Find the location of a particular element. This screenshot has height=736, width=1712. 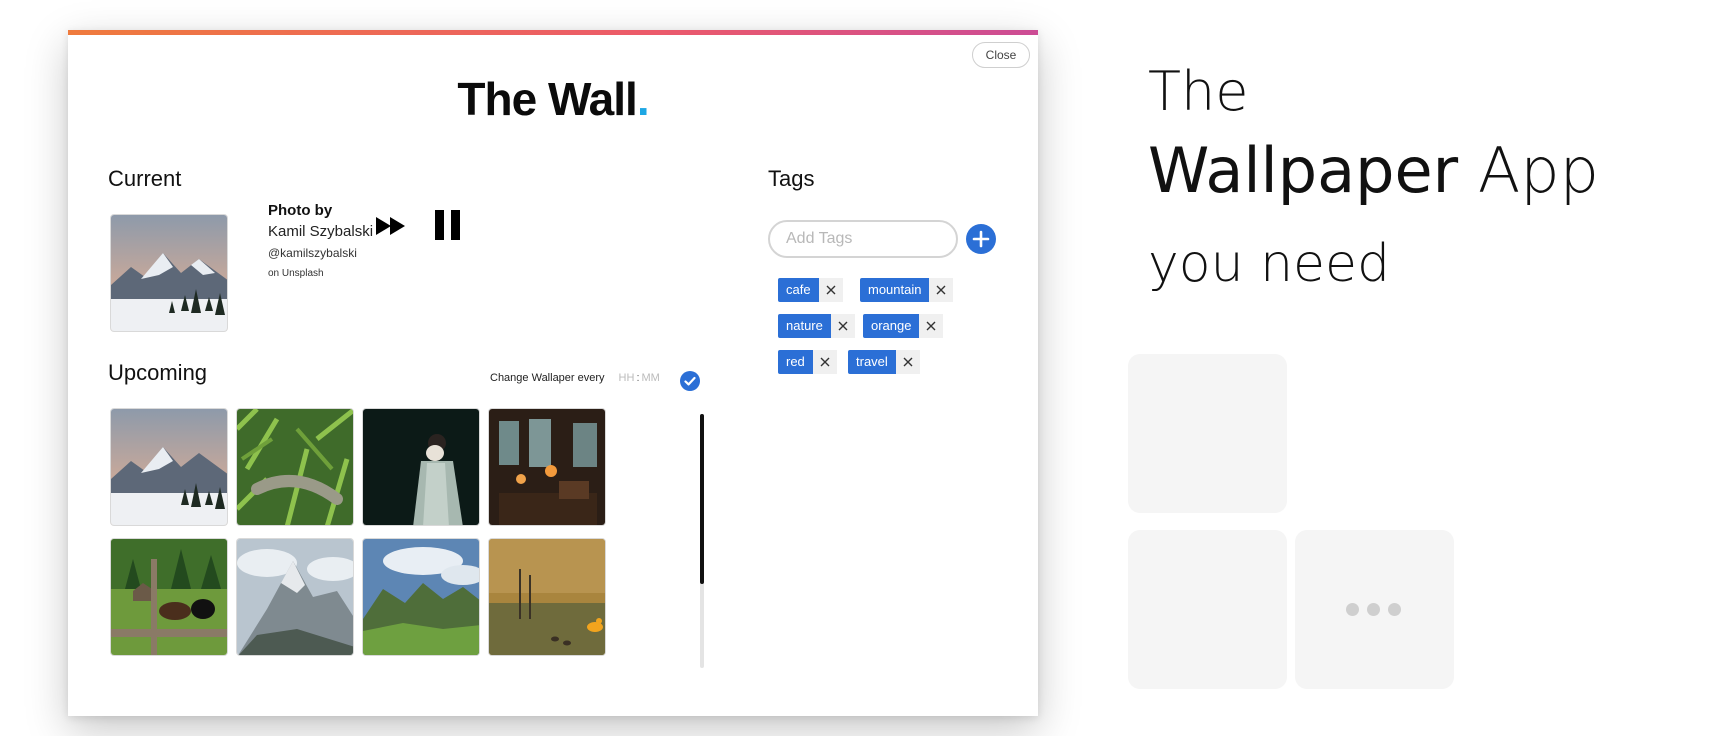

tag-label: orange is located at coordinates (891, 326).